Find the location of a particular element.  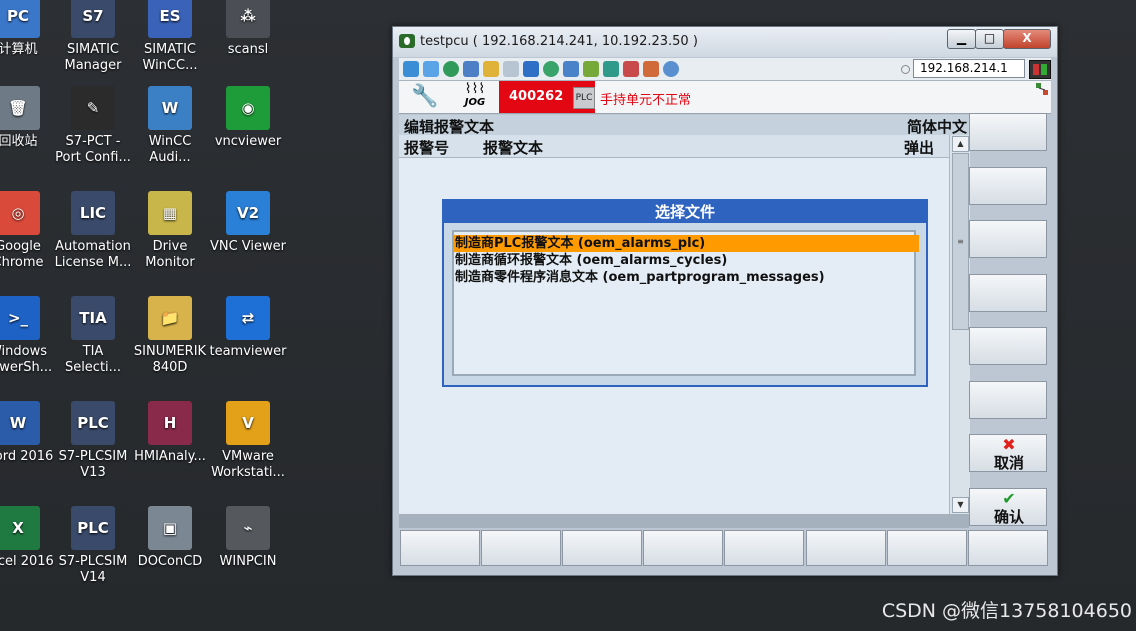

mode-indicator: ⌇⌇⌇ JOG is located at coordinates (475, 97).